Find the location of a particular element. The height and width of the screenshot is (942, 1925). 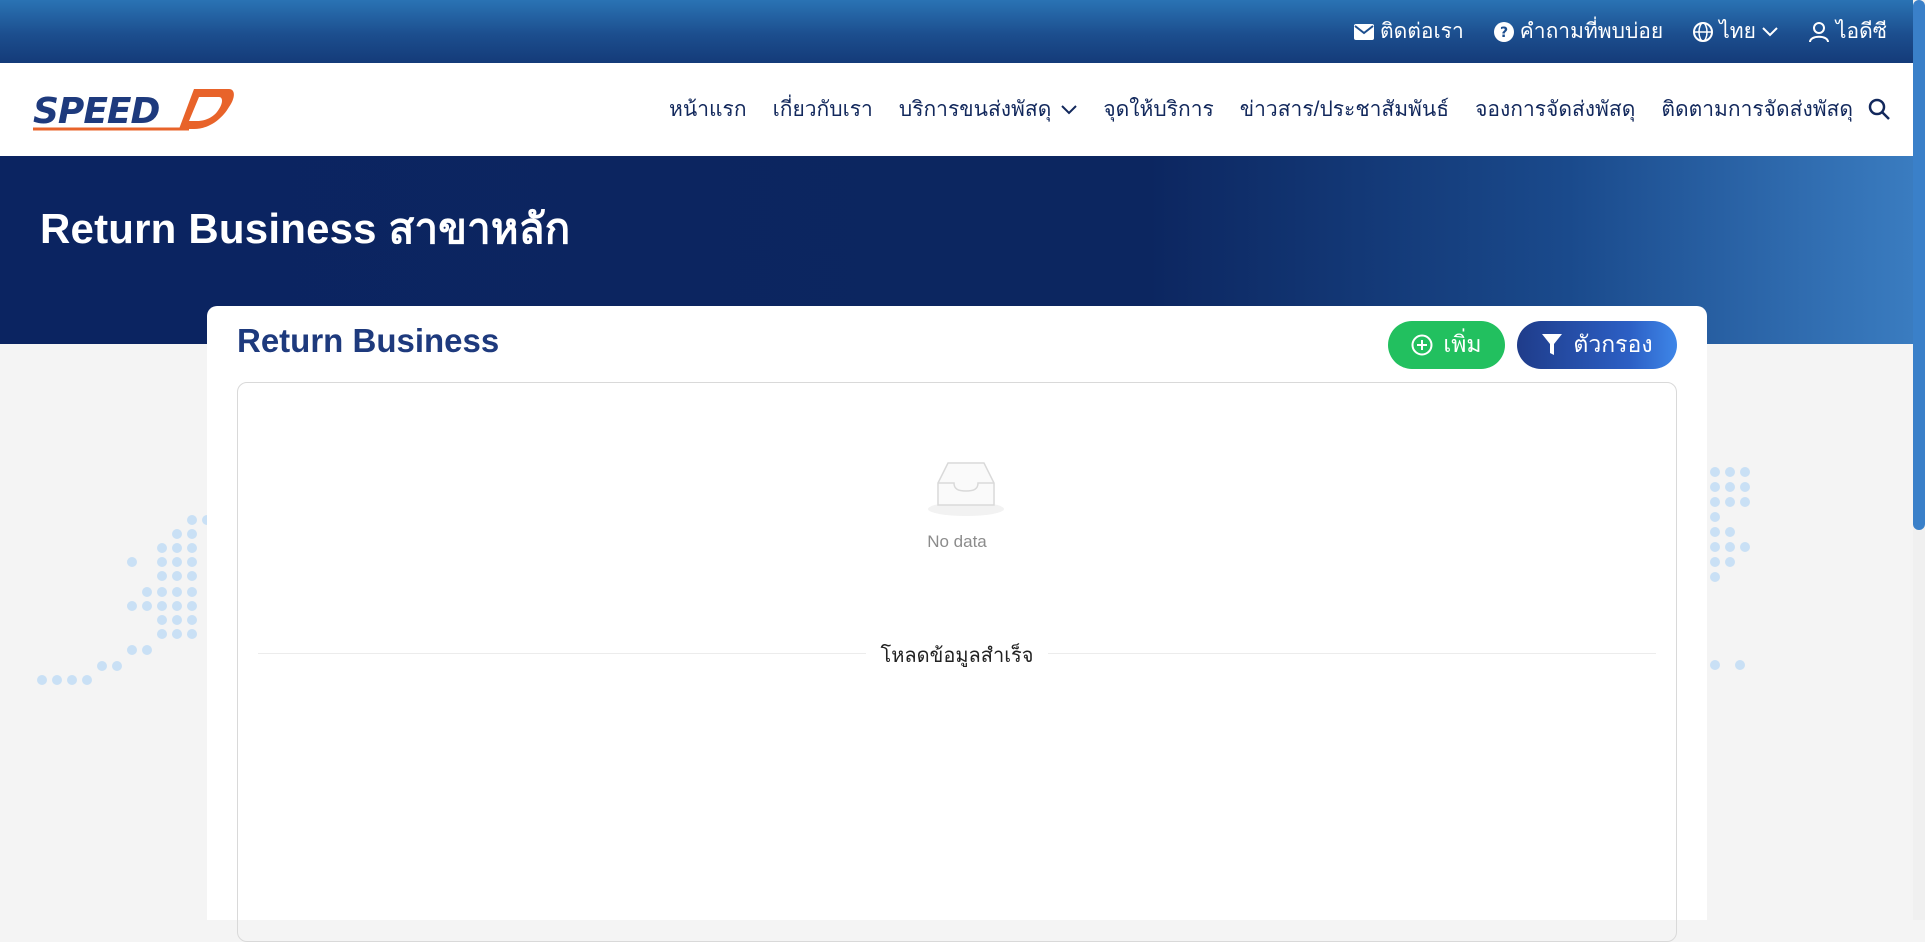

load-status: โหลดข้อมูลสำเร็จ is located at coordinates (957, 655).